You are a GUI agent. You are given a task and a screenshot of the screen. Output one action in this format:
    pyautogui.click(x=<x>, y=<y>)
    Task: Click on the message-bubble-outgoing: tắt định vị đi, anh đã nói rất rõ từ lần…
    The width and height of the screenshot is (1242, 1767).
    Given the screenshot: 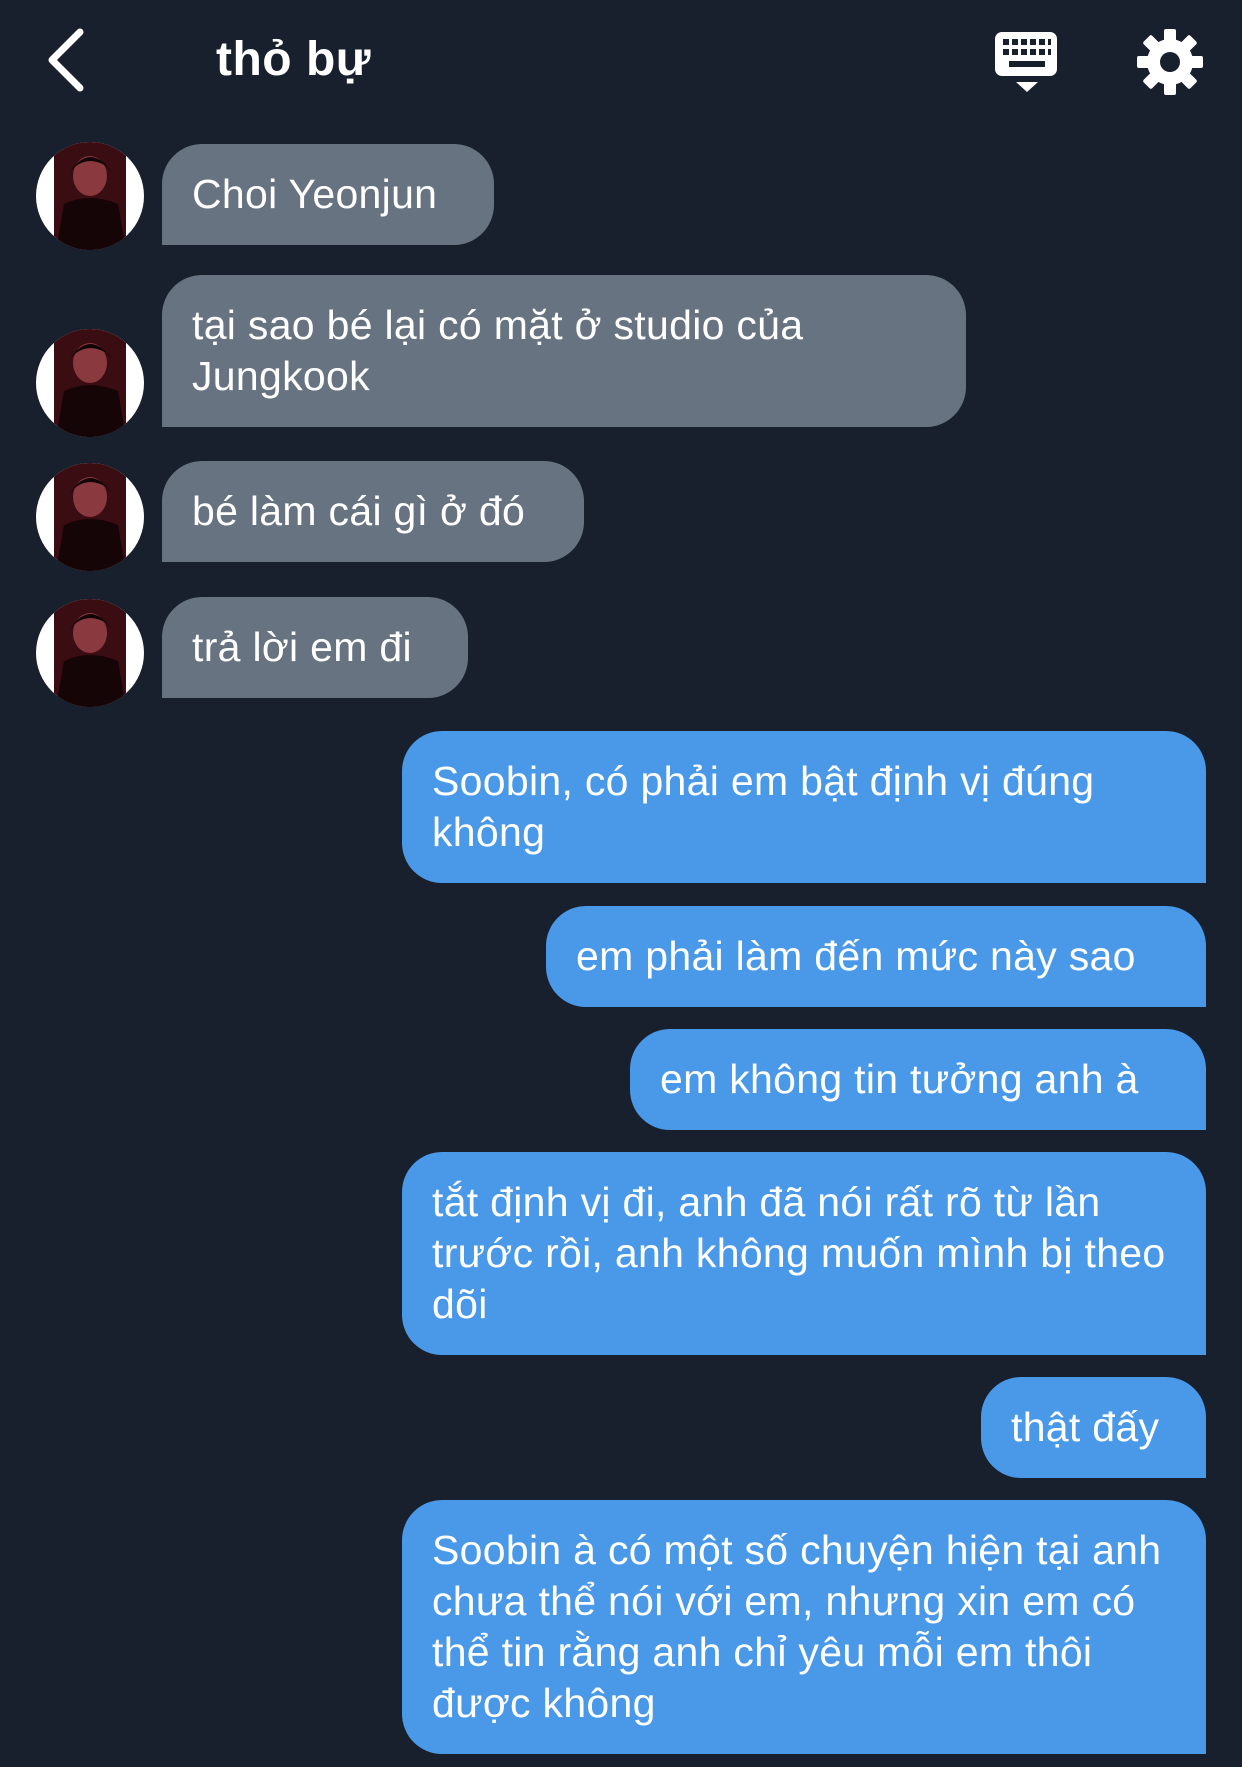 What is the action you would take?
    pyautogui.click(x=804, y=1253)
    